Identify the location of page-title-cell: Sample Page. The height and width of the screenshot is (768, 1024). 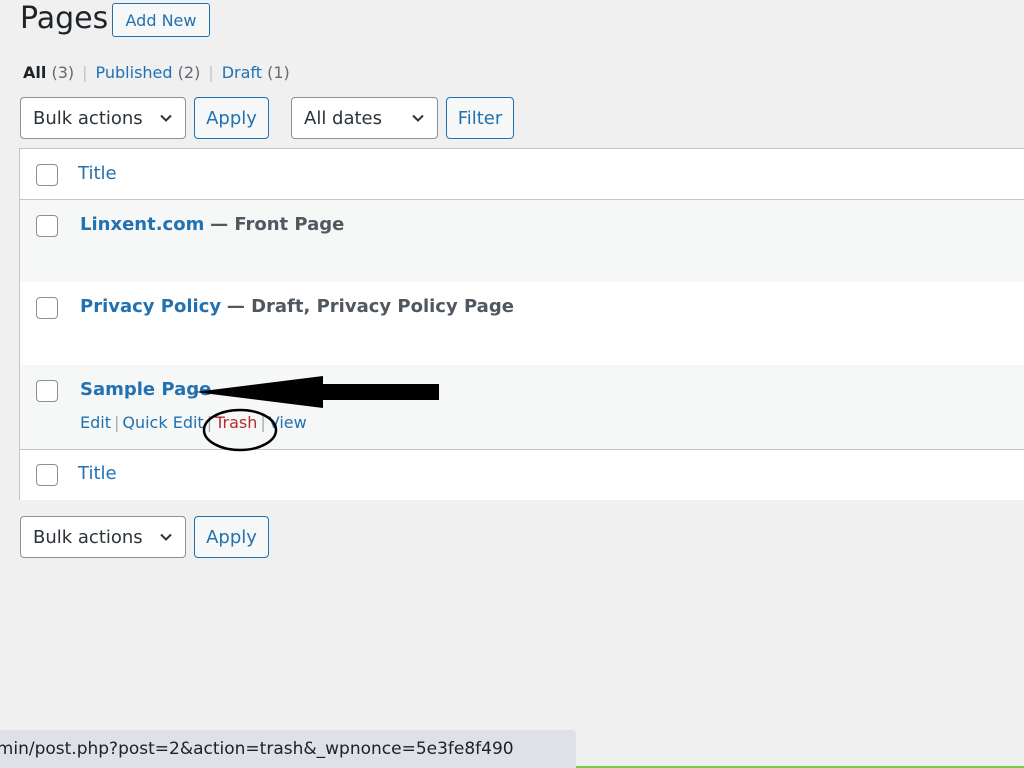
(145, 389).